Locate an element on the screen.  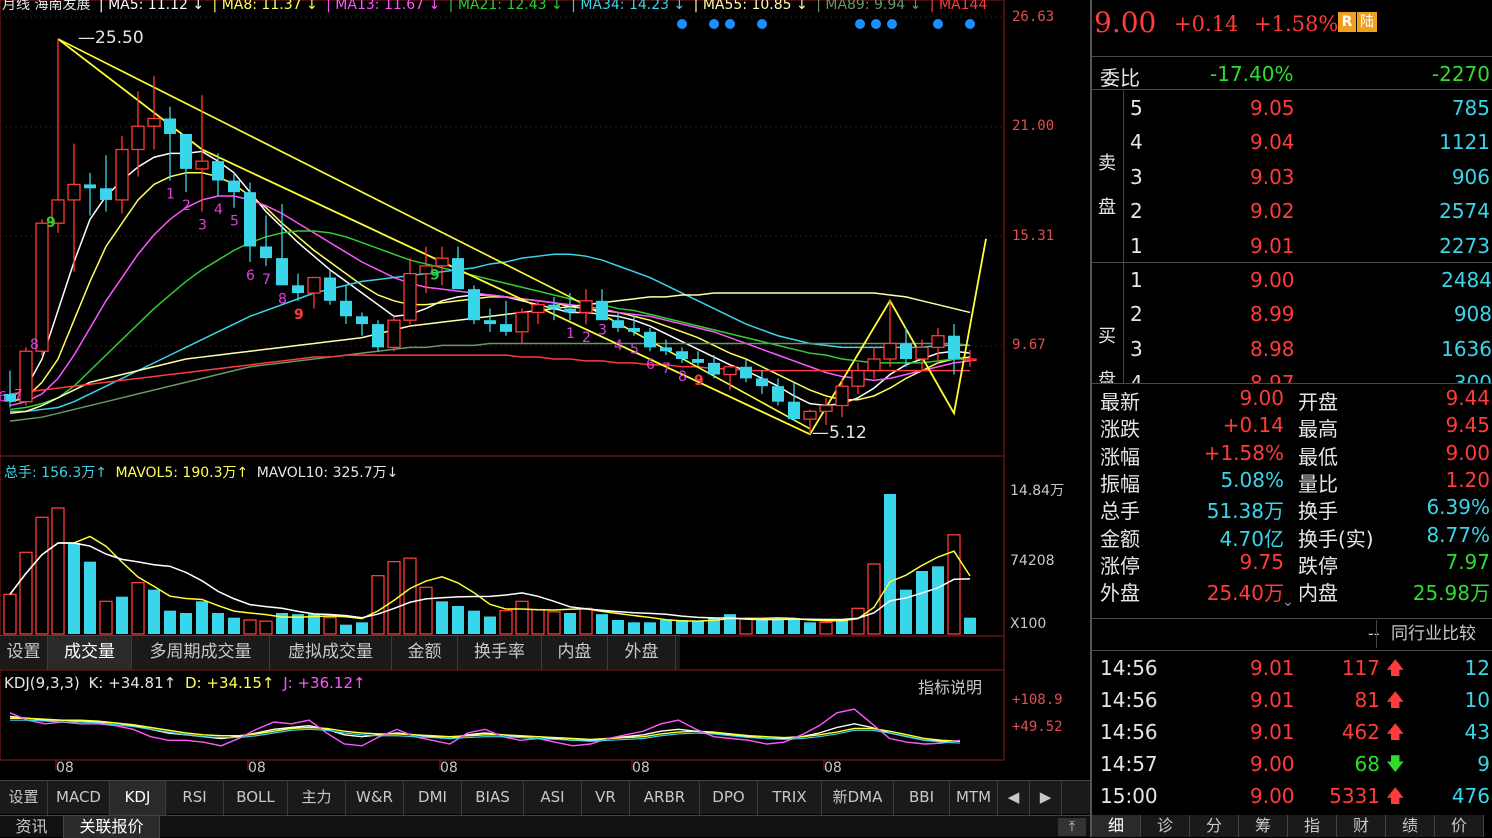
buy-price: 8.97 is located at coordinates (1272, 377).